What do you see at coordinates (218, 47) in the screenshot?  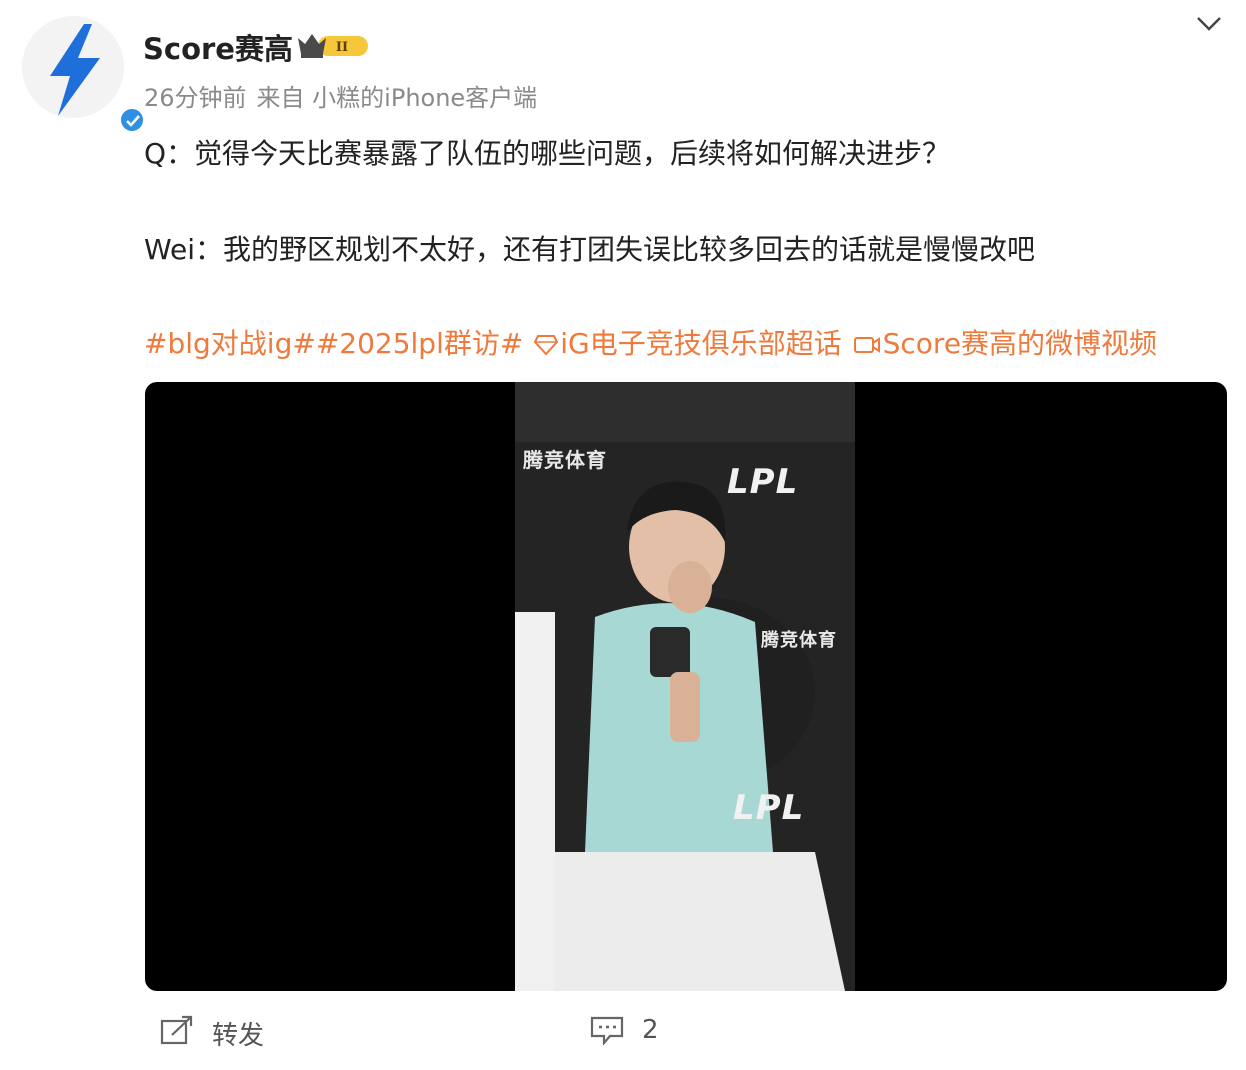 I see `author-name: Score赛高` at bounding box center [218, 47].